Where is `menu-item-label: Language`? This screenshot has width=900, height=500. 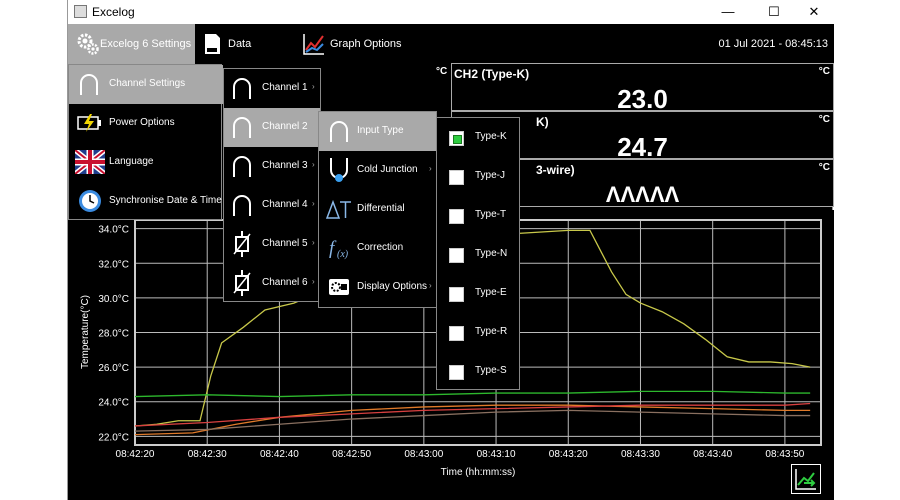
menu-item-label: Language is located at coordinates (131, 161).